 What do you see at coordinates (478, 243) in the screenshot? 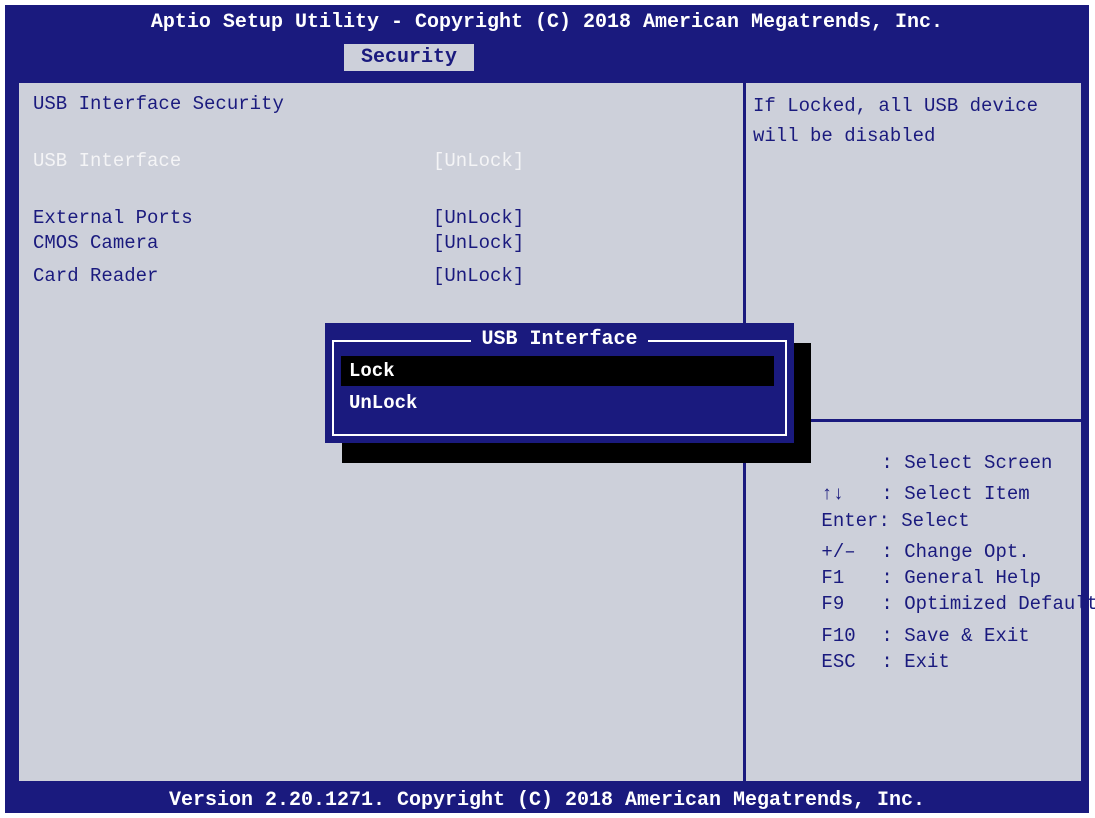
I see `cmos-camera-value: [UnLock]` at bounding box center [478, 243].